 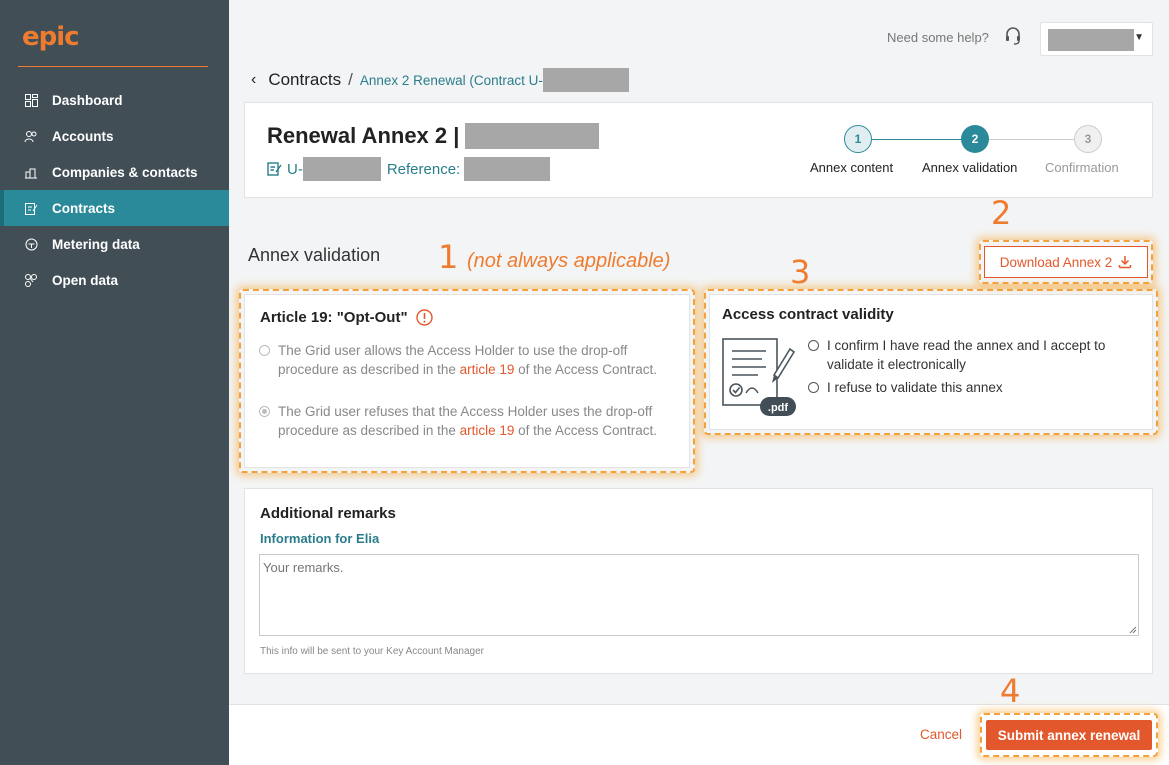 What do you see at coordinates (1001, 213) in the screenshot?
I see `annotation-number-2: 2` at bounding box center [1001, 213].